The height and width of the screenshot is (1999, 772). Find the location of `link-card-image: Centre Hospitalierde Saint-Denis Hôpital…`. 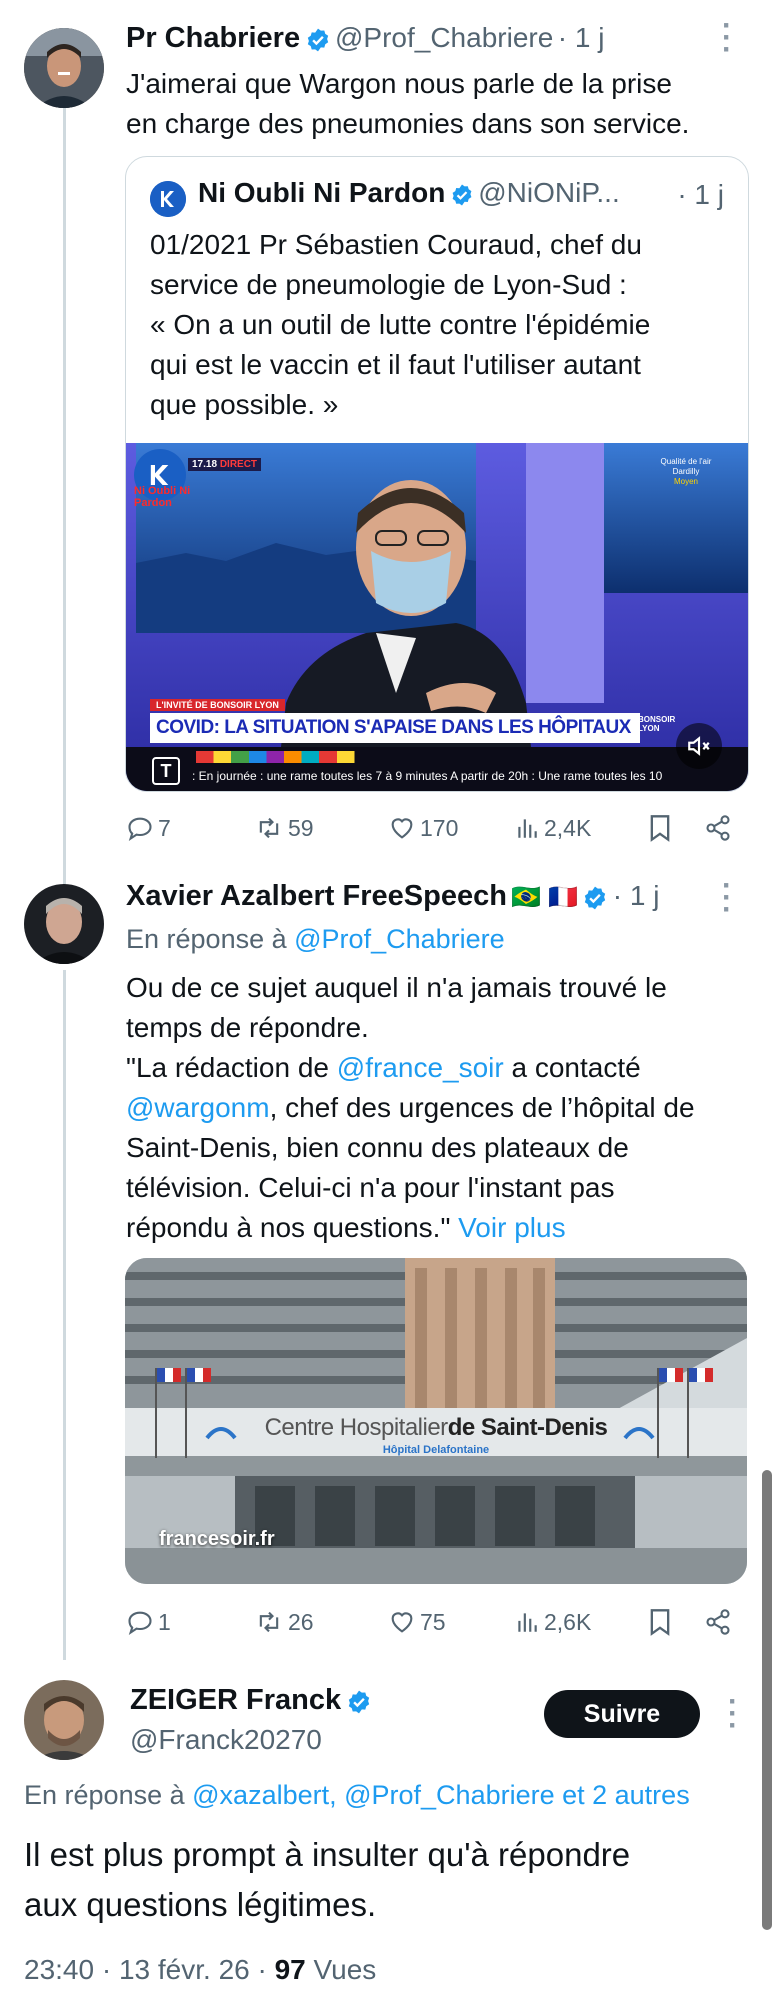

link-card-image: Centre Hospitalierde Saint-Denis Hôpital… is located at coordinates (436, 1421).